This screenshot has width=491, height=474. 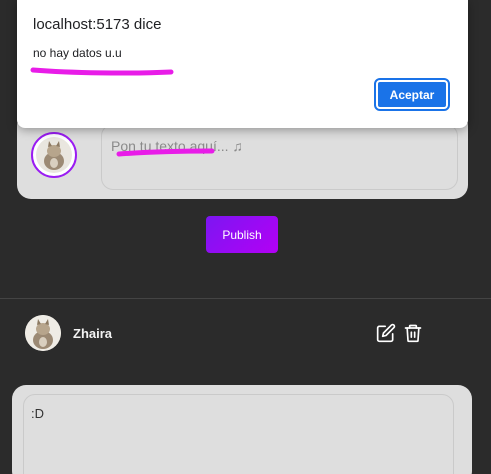 I want to click on post-text-input: Pon tu texto aquí... ♫, so click(x=279, y=157).